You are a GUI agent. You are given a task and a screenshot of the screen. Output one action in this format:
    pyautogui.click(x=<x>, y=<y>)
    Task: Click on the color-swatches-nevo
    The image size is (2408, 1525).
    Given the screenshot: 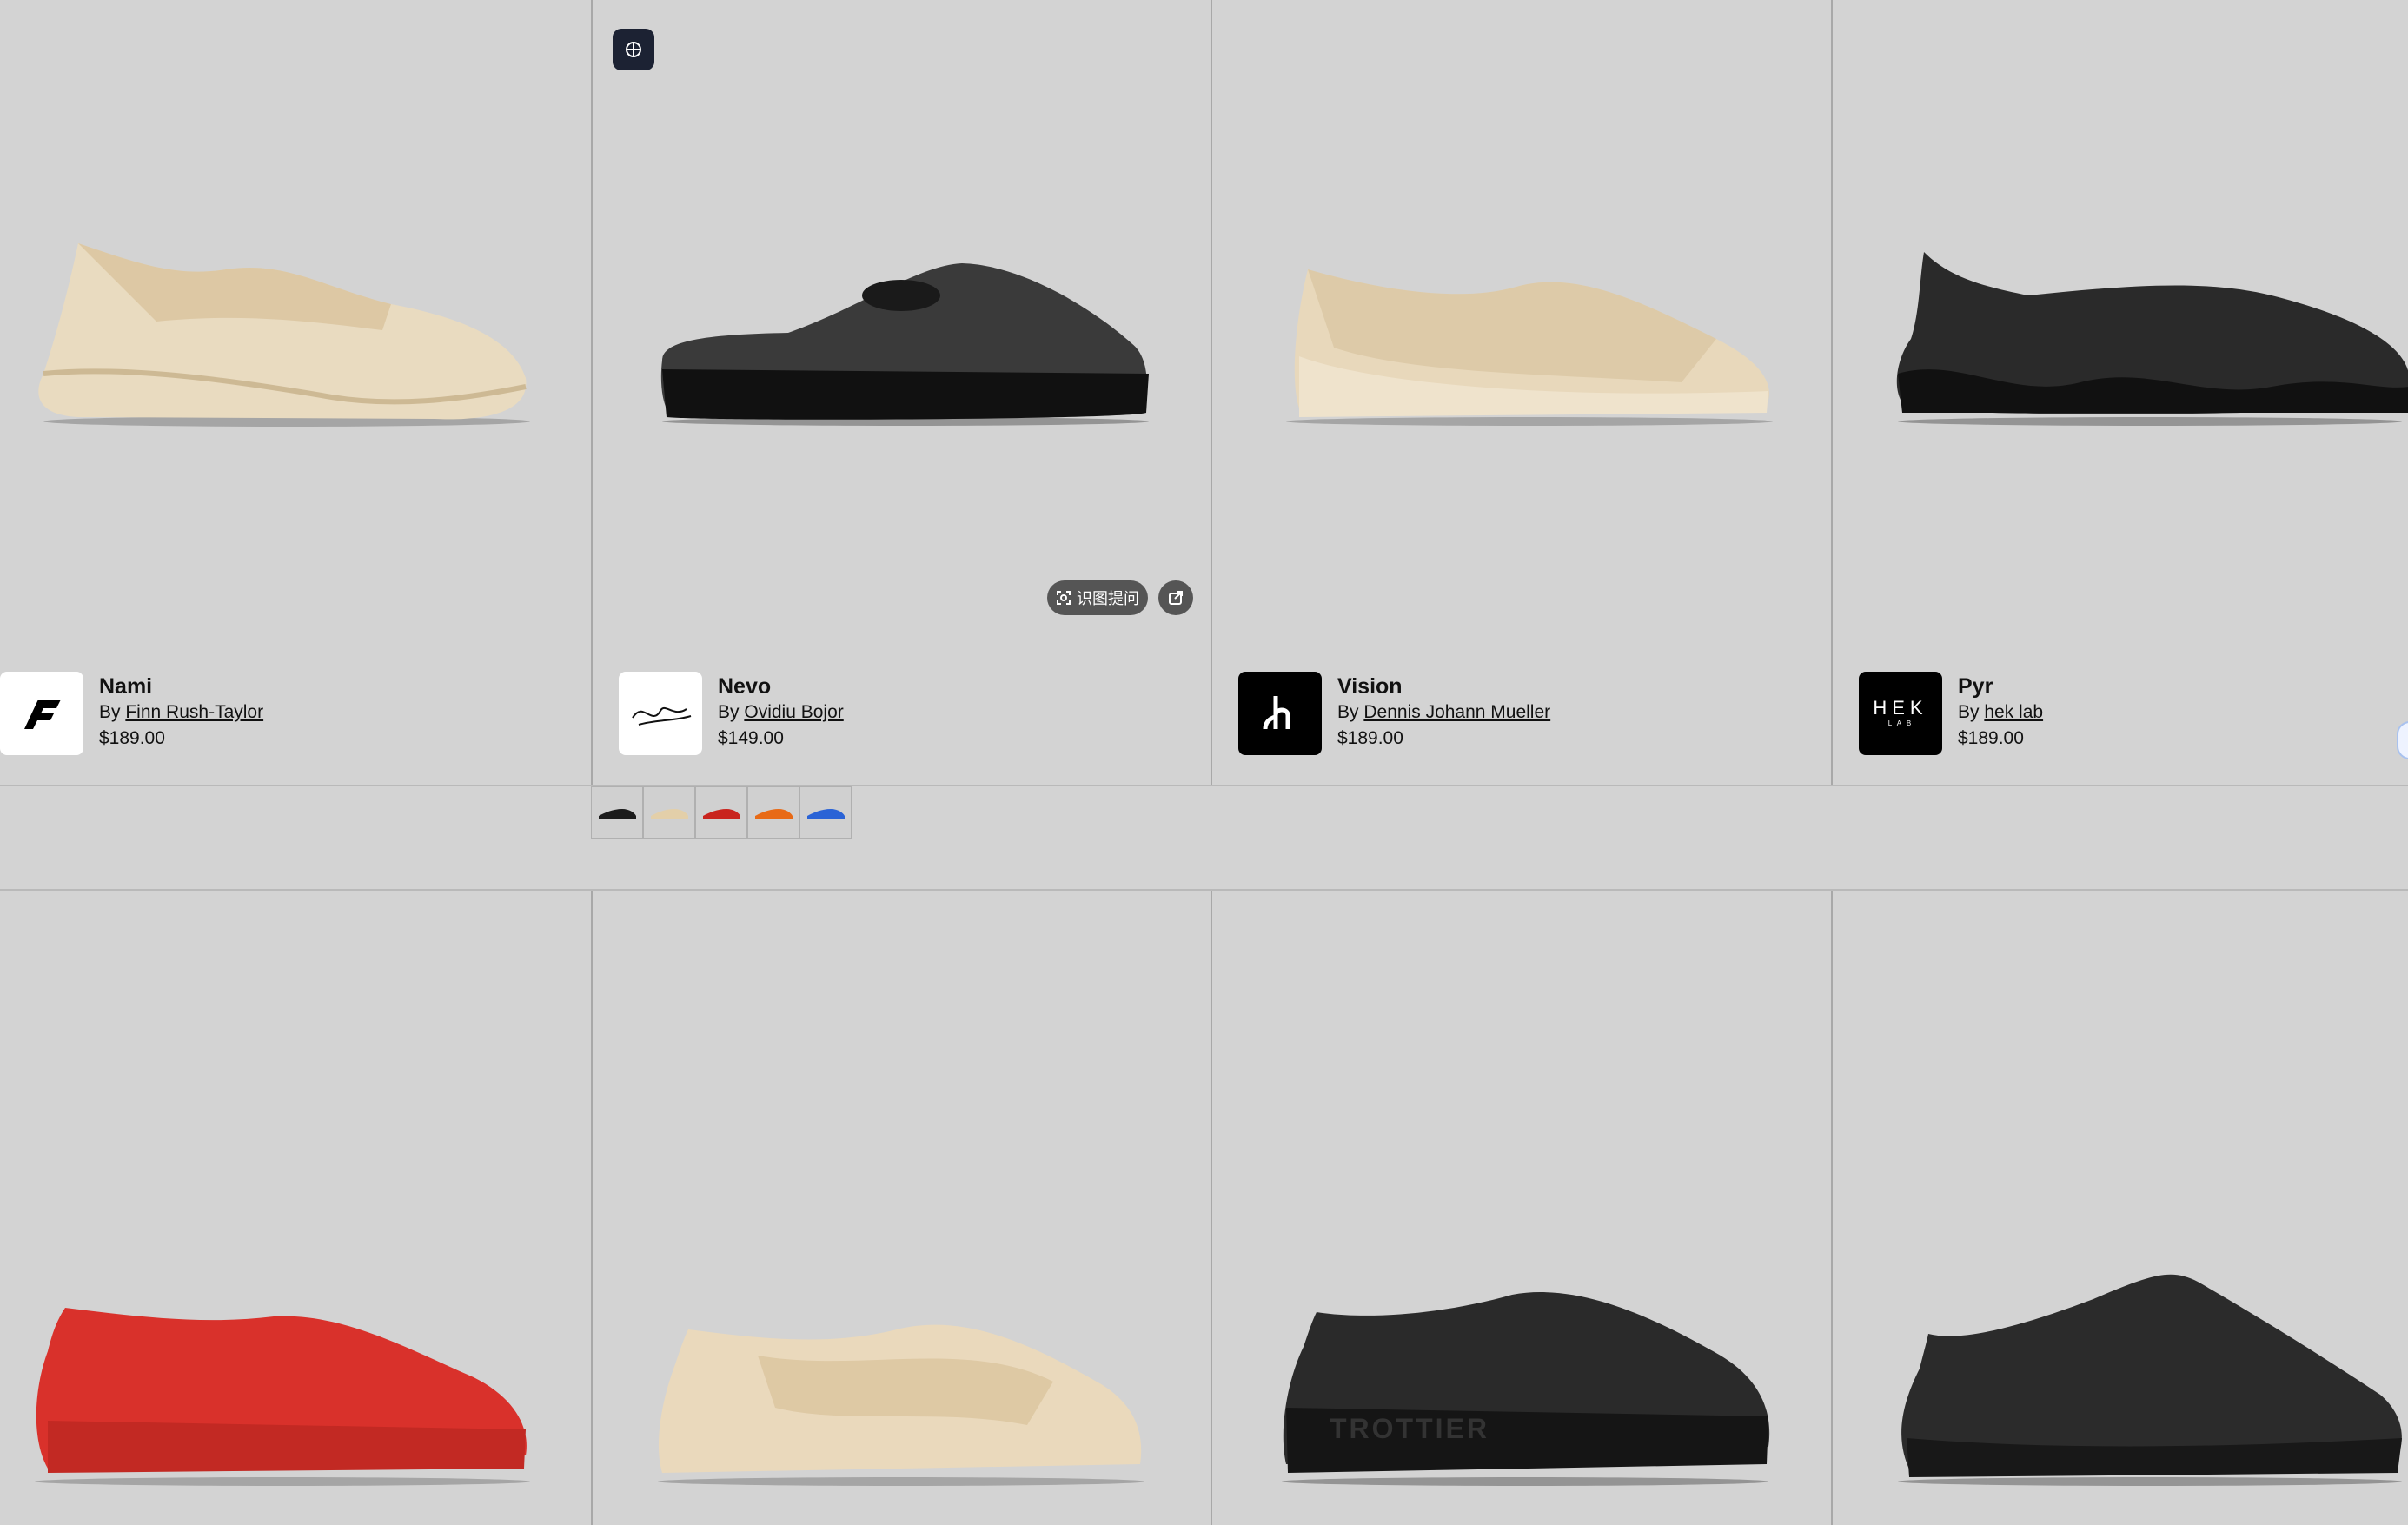 What is the action you would take?
    pyautogui.click(x=721, y=812)
    